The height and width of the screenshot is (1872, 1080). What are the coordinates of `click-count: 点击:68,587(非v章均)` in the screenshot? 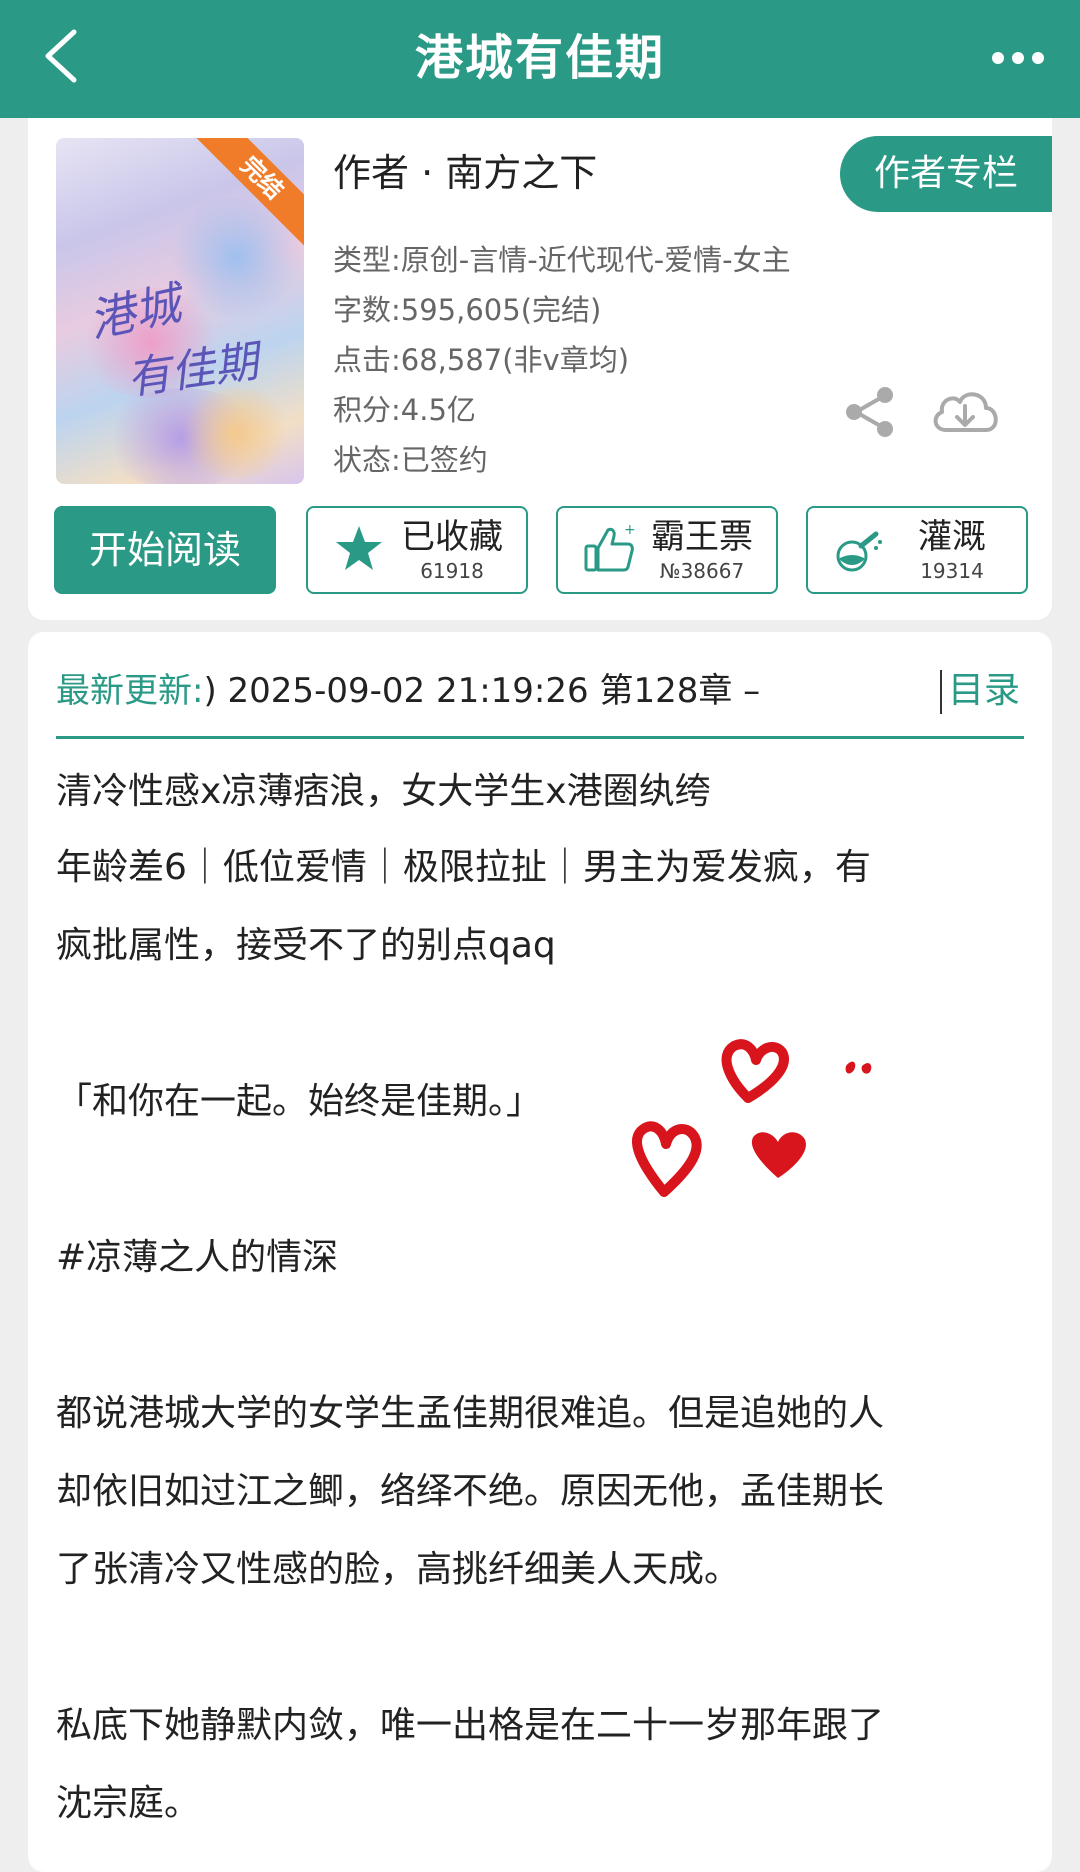 It's located at (481, 360).